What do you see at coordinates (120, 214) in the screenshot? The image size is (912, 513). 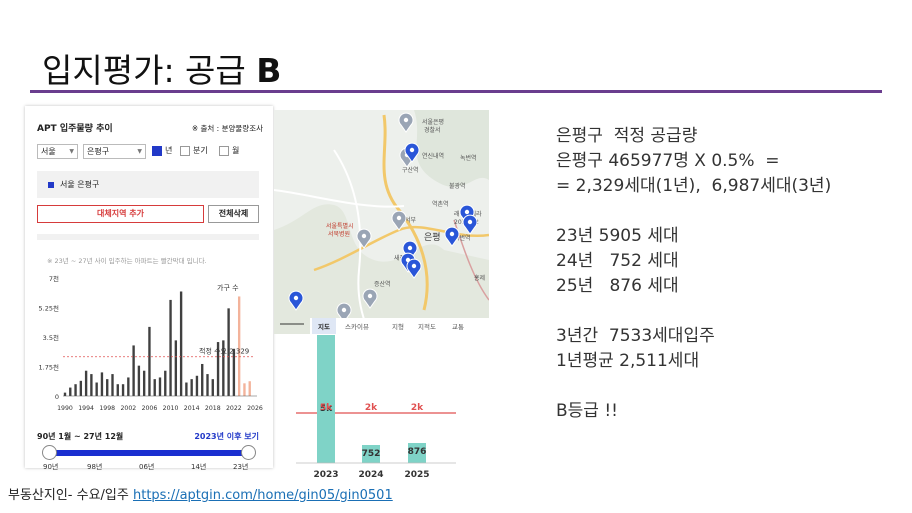 I see `add-region-button: 대체지역 추가` at bounding box center [120, 214].